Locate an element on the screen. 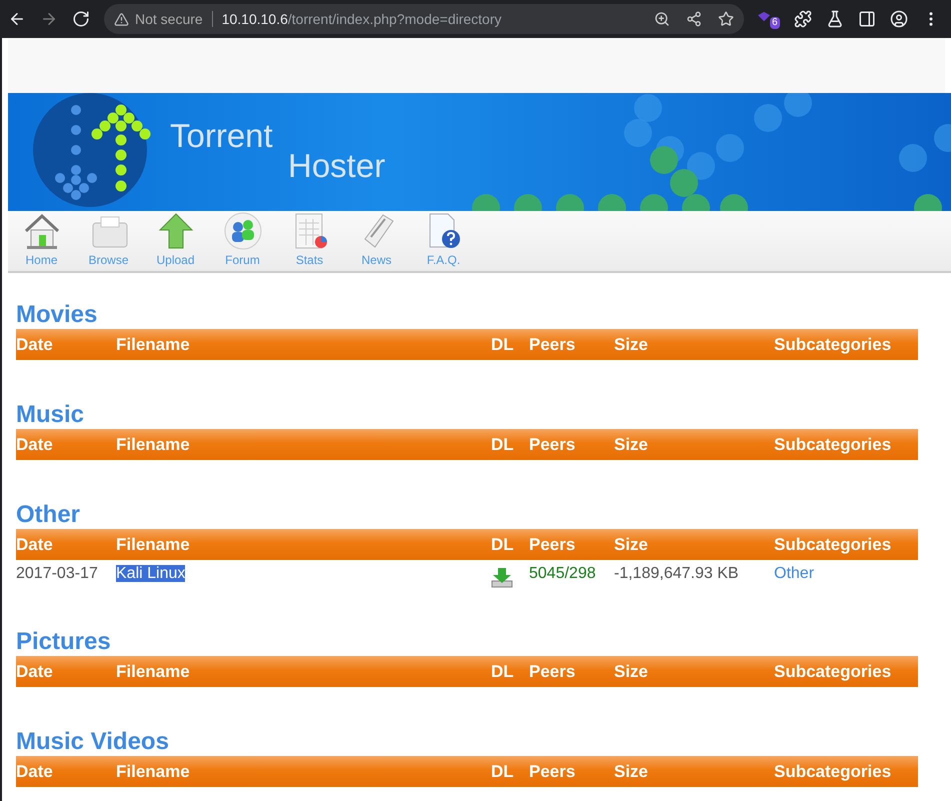  category-heading: Pictures is located at coordinates (64, 642).